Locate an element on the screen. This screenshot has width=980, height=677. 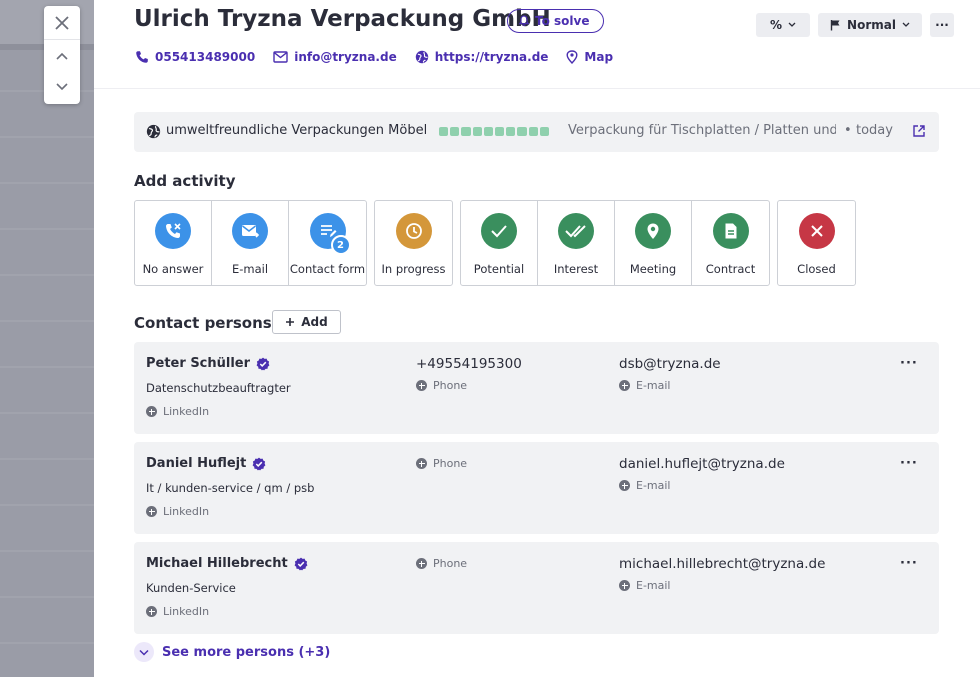
company-map-link: Map is located at coordinates (589, 57).